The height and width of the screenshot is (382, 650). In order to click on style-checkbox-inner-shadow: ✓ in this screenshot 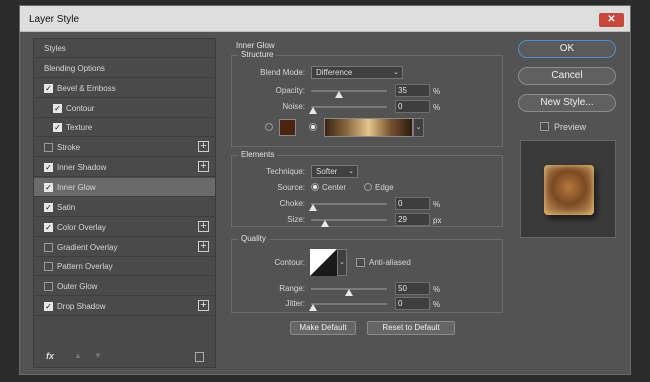, I will do `click(48, 168)`.